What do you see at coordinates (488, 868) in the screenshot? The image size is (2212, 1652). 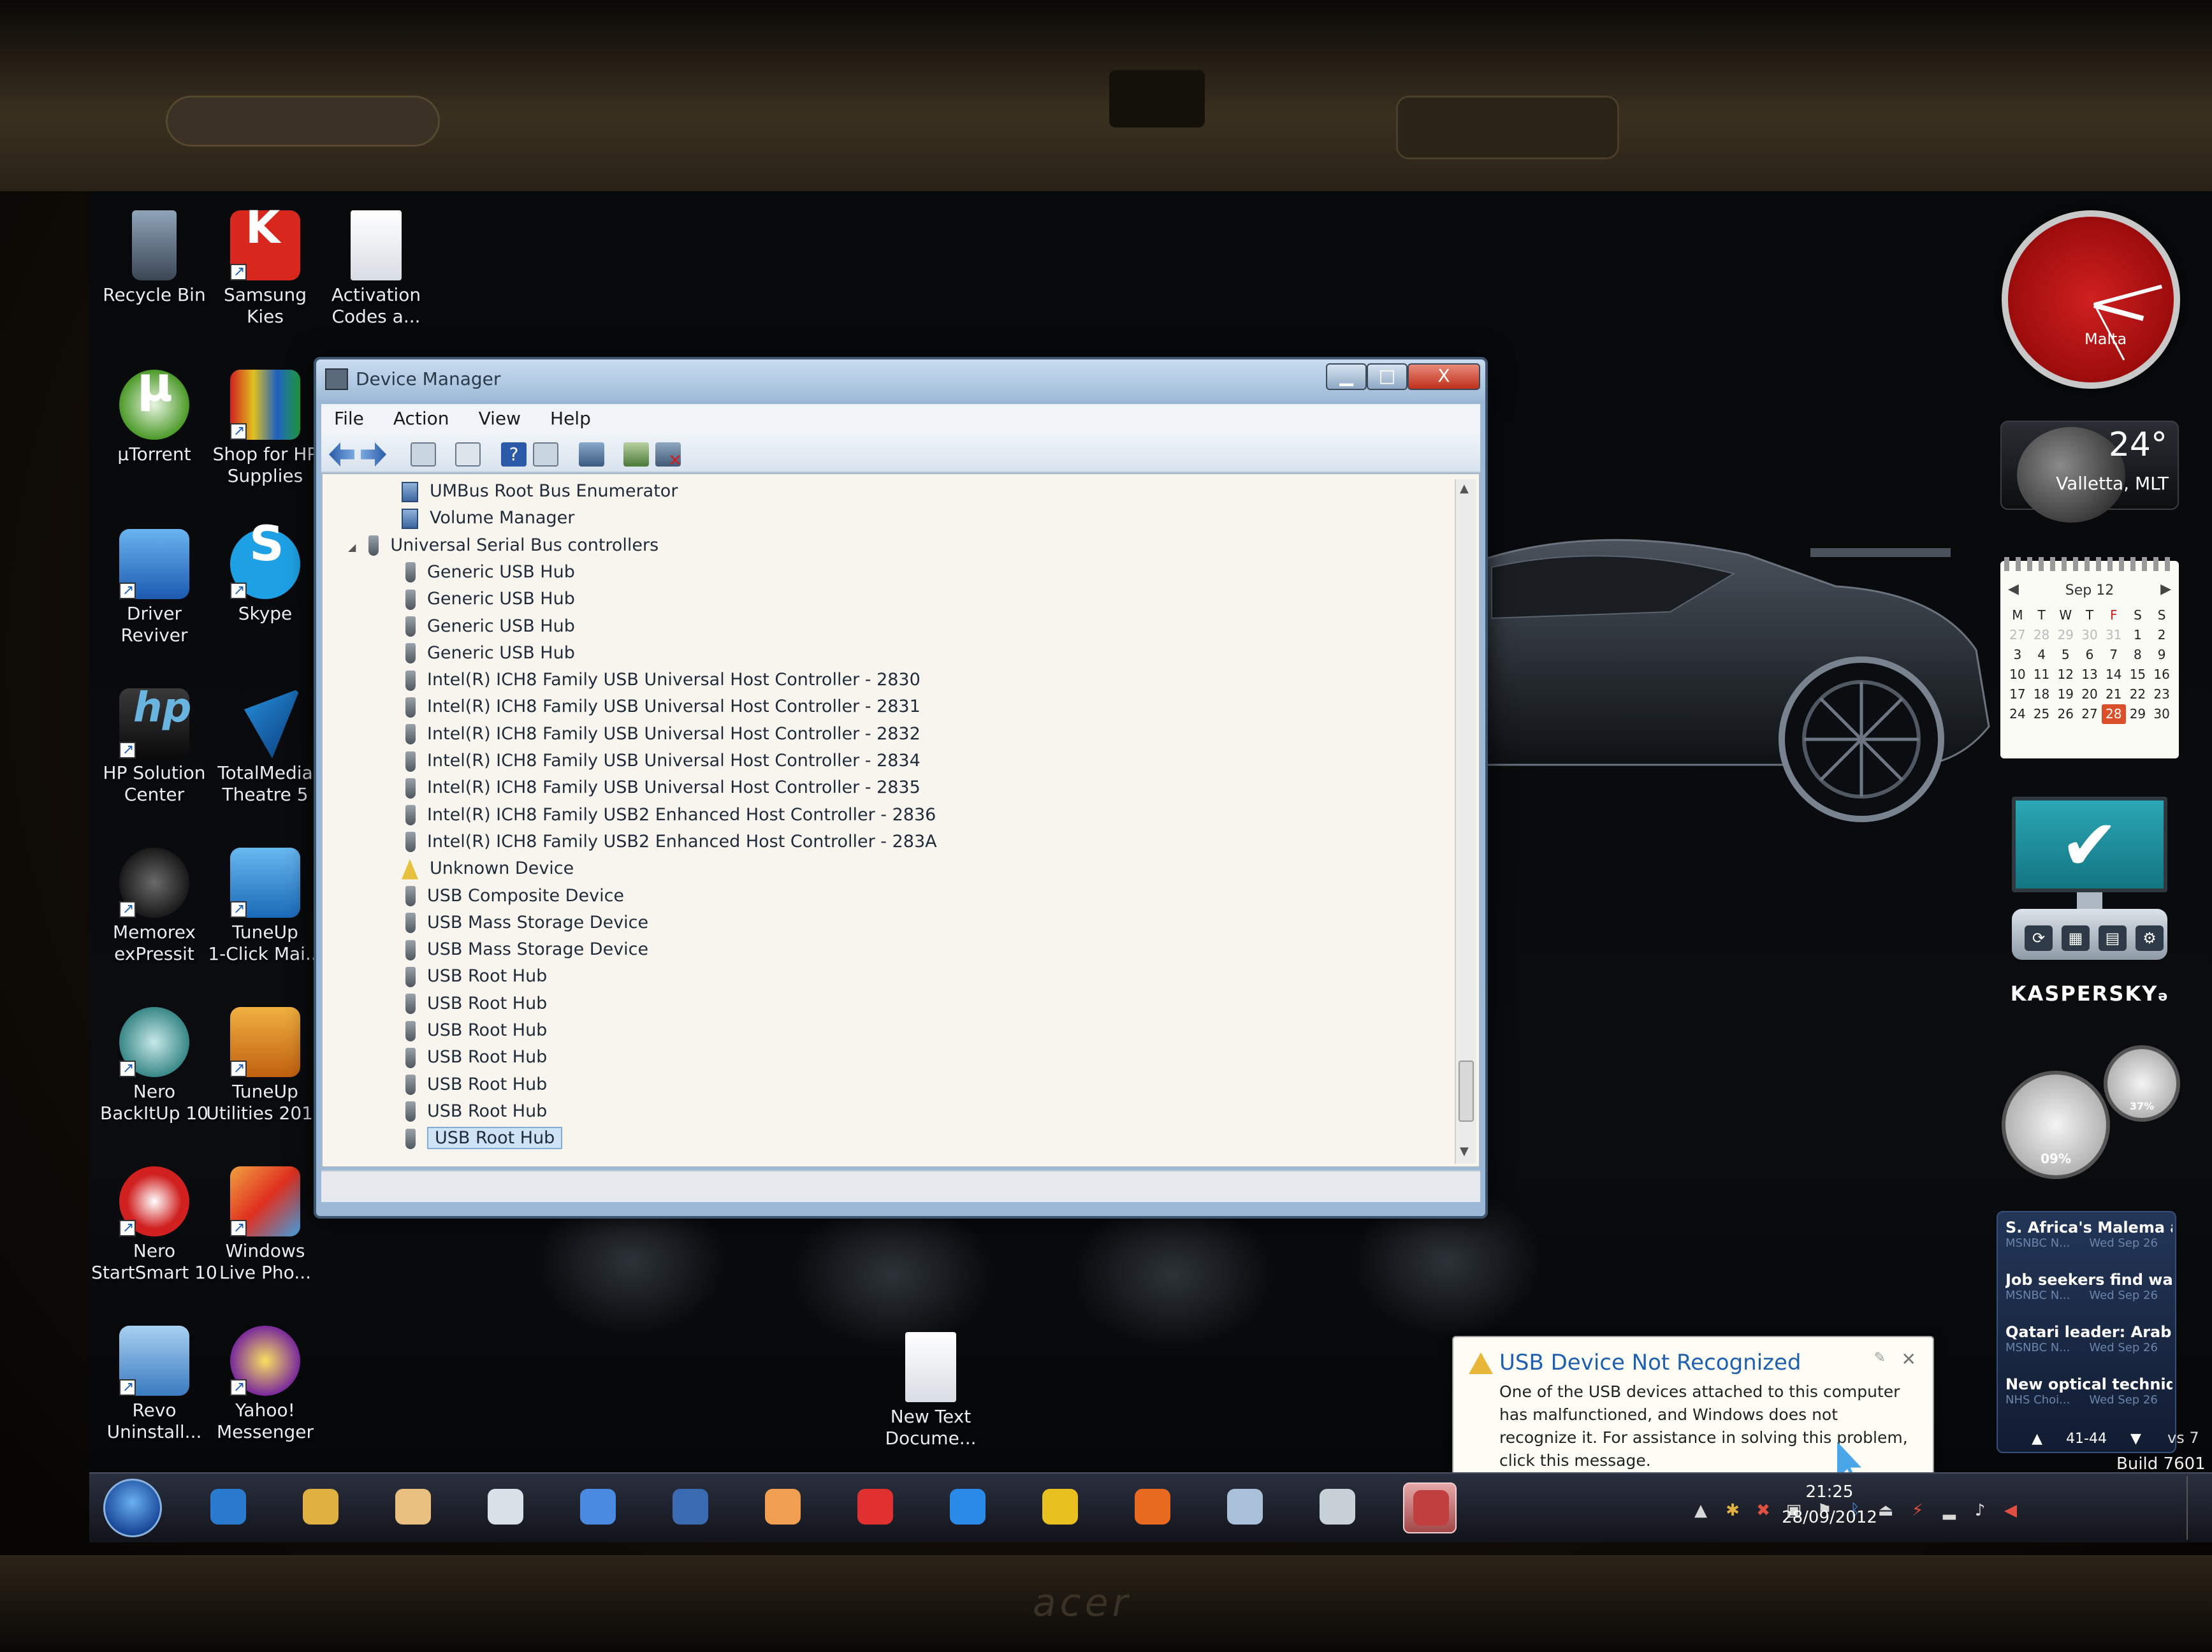 I see `tree-device-row: Unknown Device` at bounding box center [488, 868].